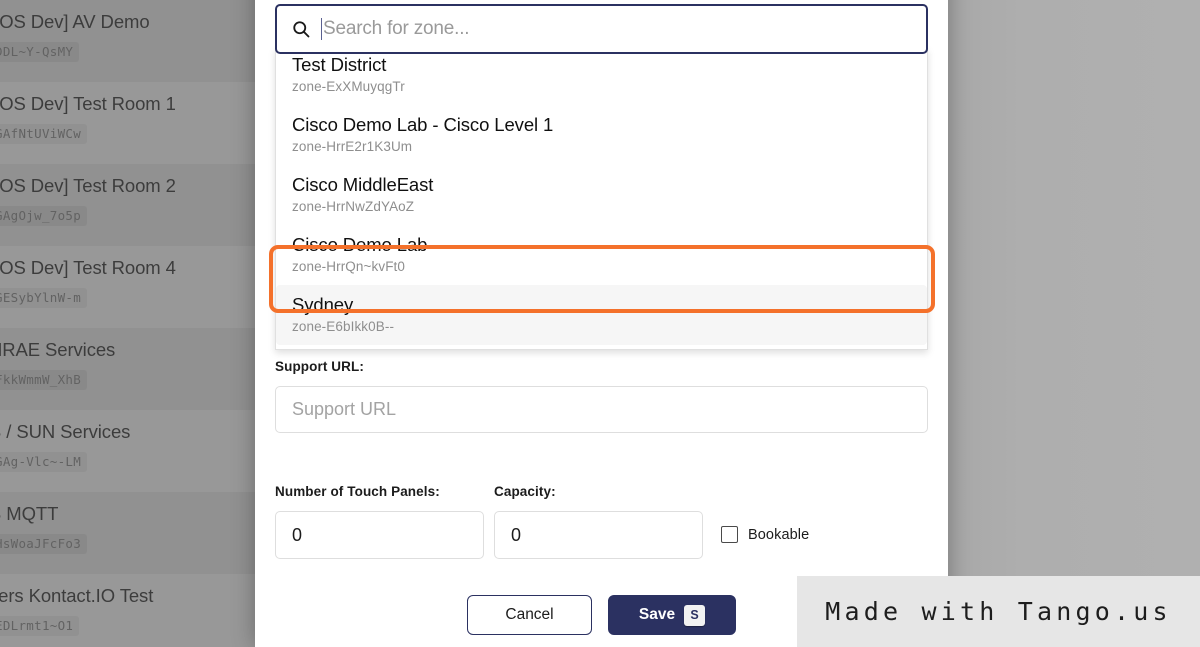  Describe the element at coordinates (44, 380) in the screenshot. I see `sidebar-zone-id: FkkWmmW_XhB` at that location.